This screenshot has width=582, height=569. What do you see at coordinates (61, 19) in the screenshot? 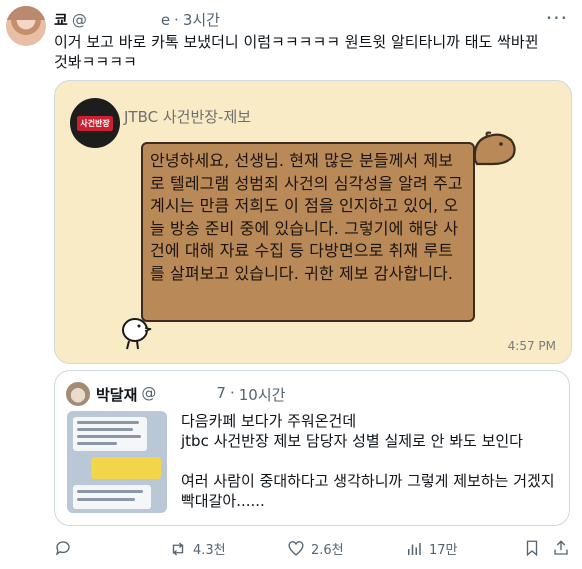
I see `author-name: 쿄` at bounding box center [61, 19].